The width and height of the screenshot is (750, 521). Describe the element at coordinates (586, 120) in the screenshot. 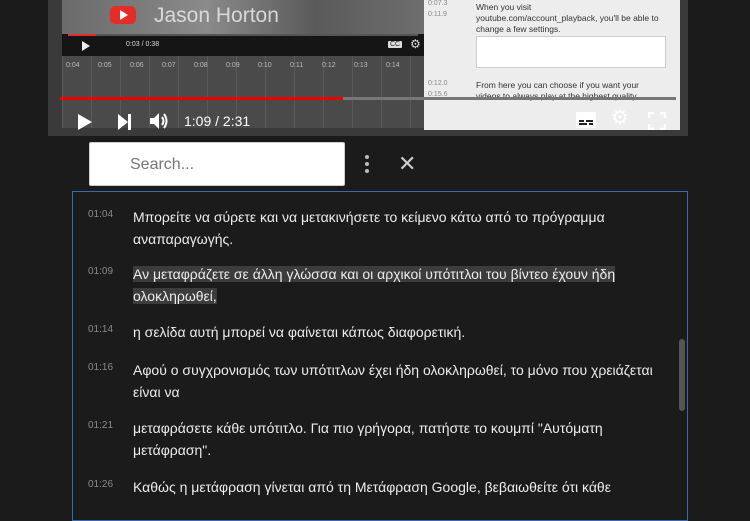

I see `subtitles-icon` at that location.